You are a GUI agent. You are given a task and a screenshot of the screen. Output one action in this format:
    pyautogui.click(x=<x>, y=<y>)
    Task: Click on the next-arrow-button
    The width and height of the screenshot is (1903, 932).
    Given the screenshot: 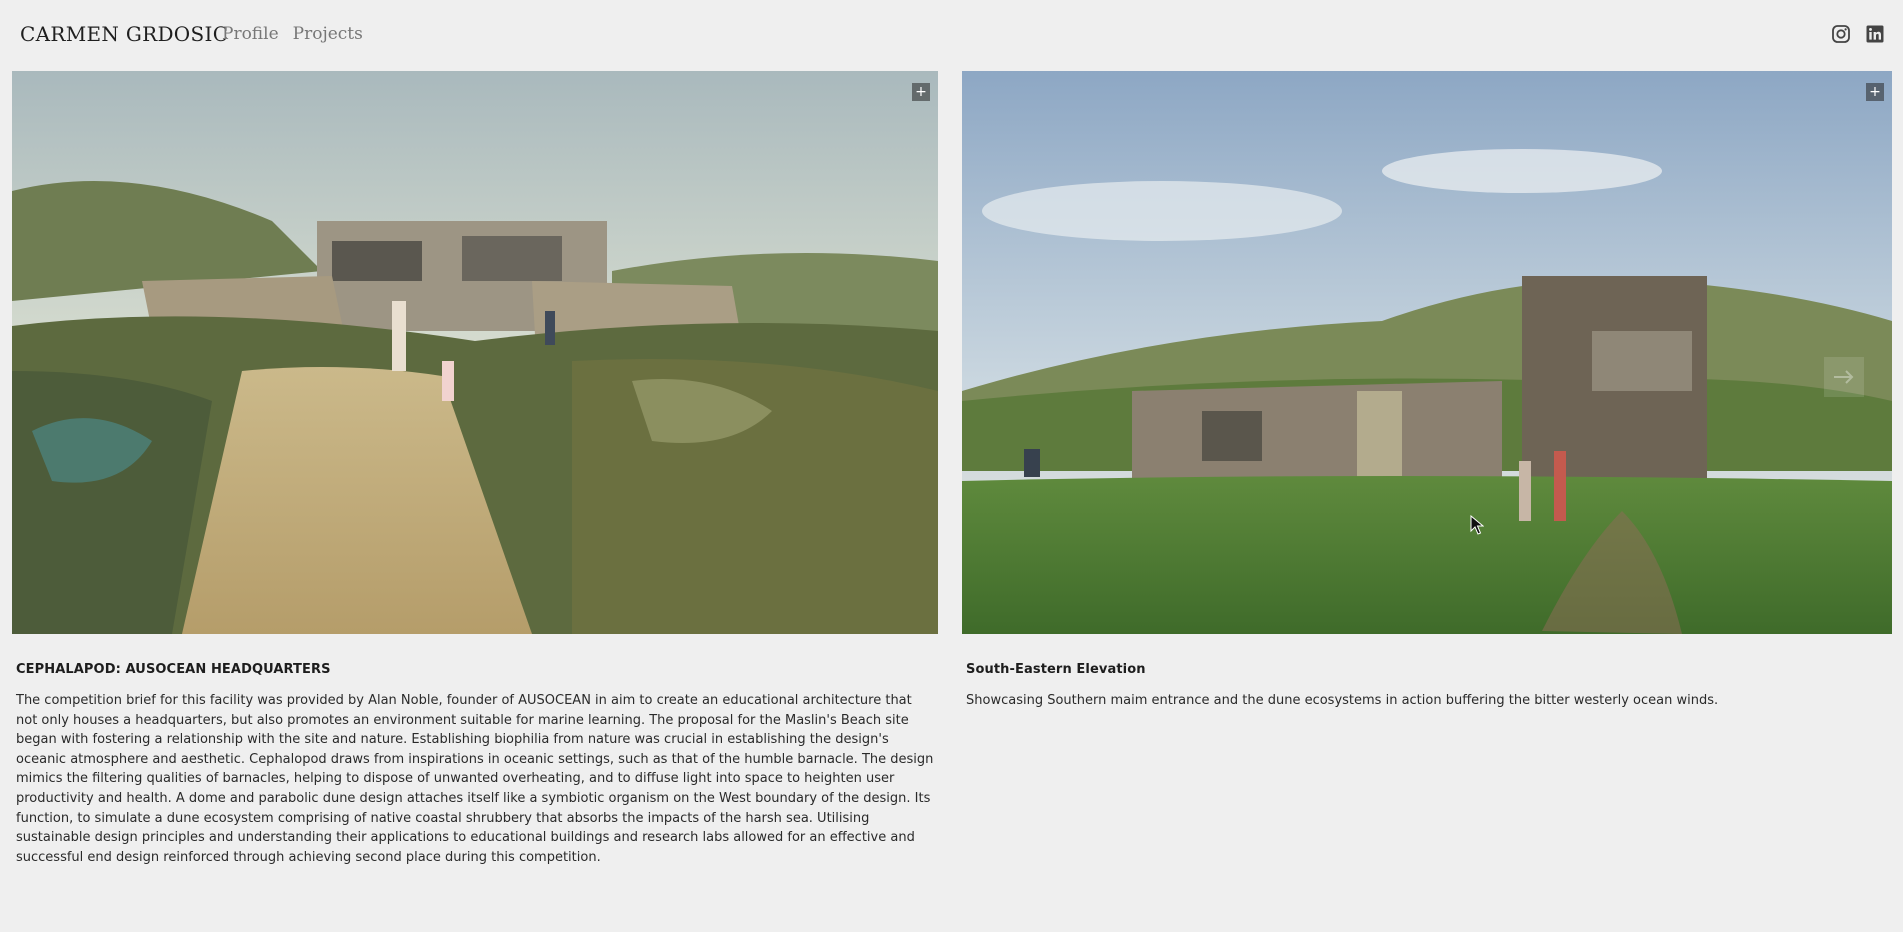 What is the action you would take?
    pyautogui.click(x=1844, y=377)
    